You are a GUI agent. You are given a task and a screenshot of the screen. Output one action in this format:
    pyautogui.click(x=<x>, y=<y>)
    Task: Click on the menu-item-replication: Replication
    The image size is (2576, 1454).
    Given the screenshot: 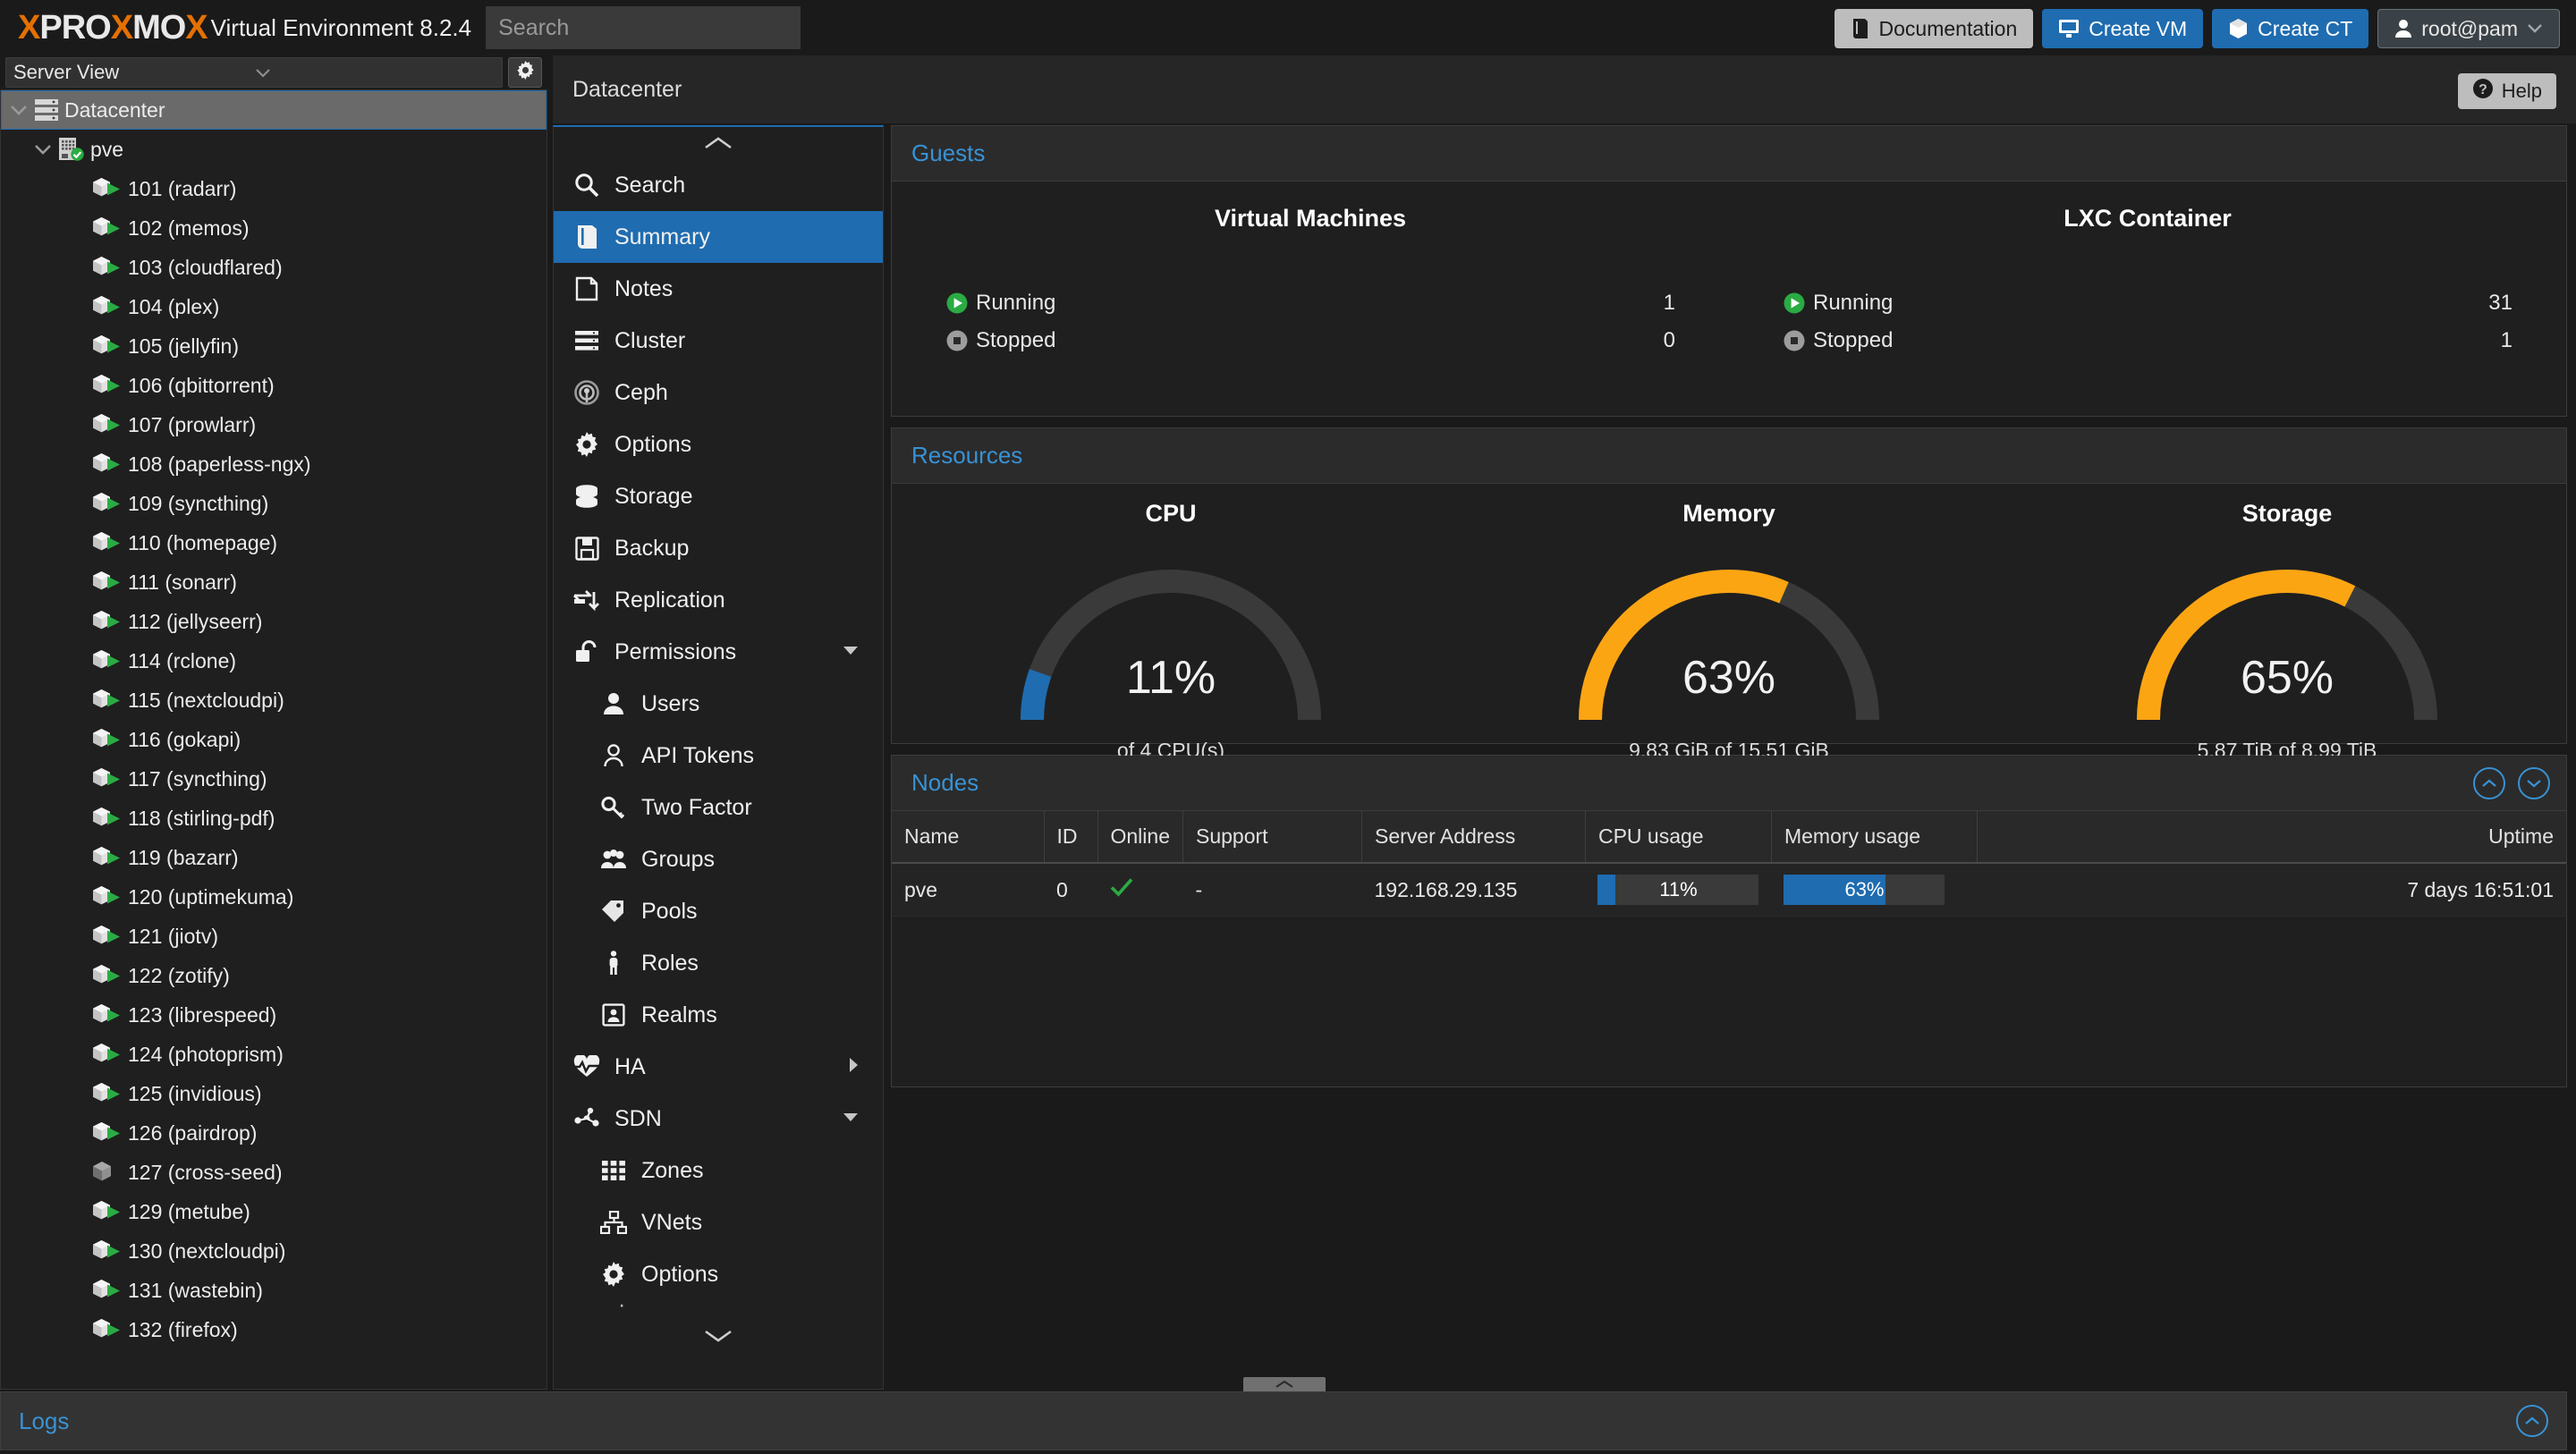 What is the action you would take?
    pyautogui.click(x=718, y=600)
    